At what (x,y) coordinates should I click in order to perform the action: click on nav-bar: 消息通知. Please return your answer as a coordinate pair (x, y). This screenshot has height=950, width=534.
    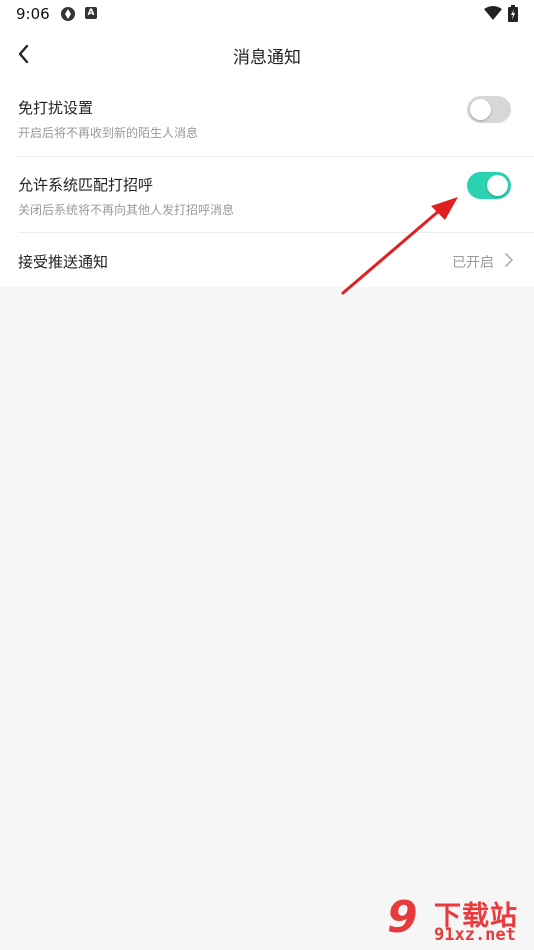
    Looking at the image, I should click on (267, 54).